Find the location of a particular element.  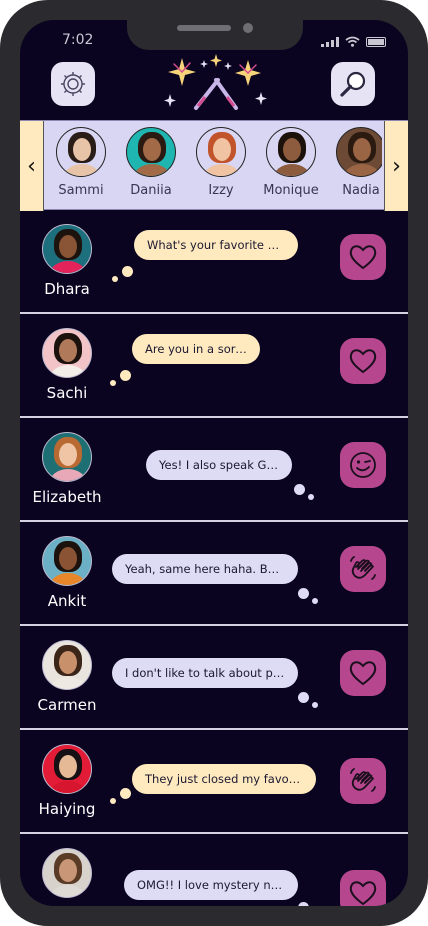

signal-icon is located at coordinates (330, 41).